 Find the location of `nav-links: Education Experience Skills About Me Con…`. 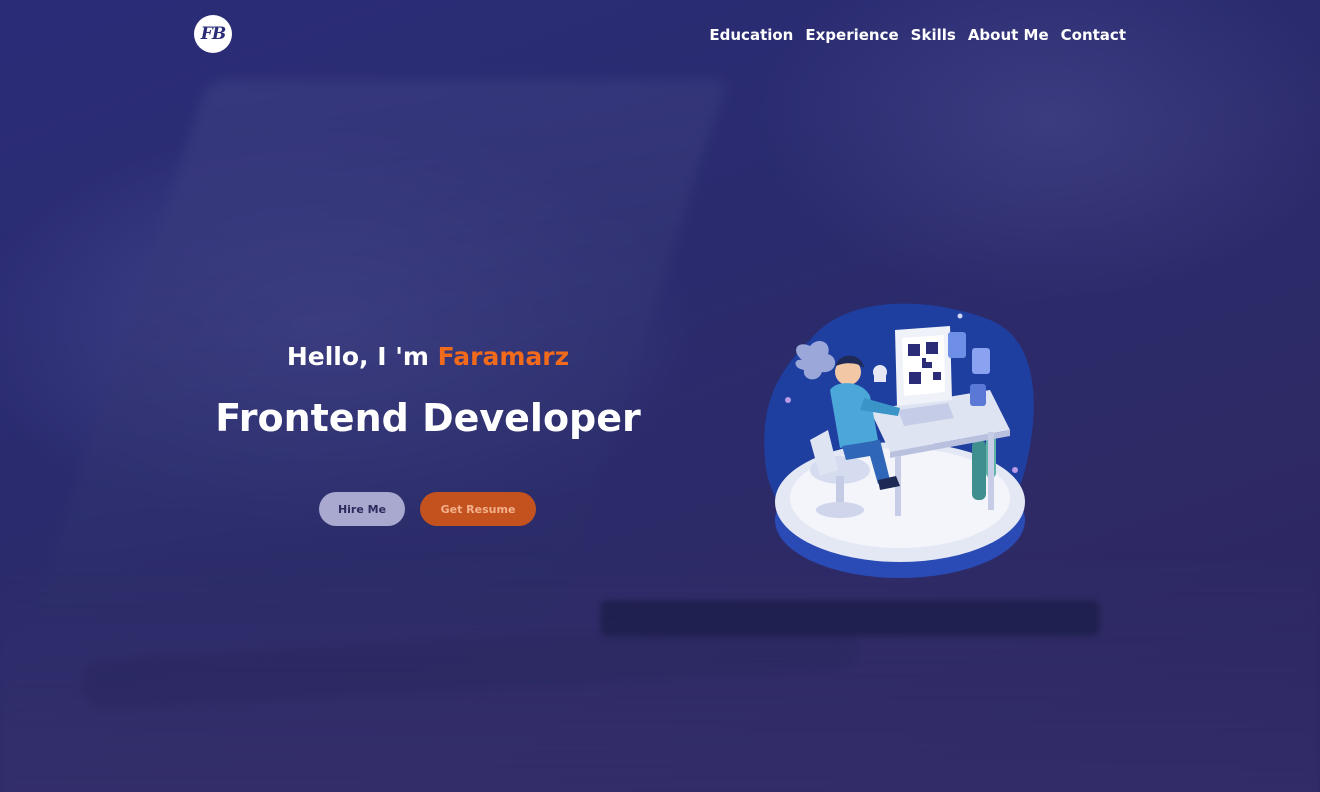

nav-links: Education Experience Skills About Me Con… is located at coordinates (917, 35).